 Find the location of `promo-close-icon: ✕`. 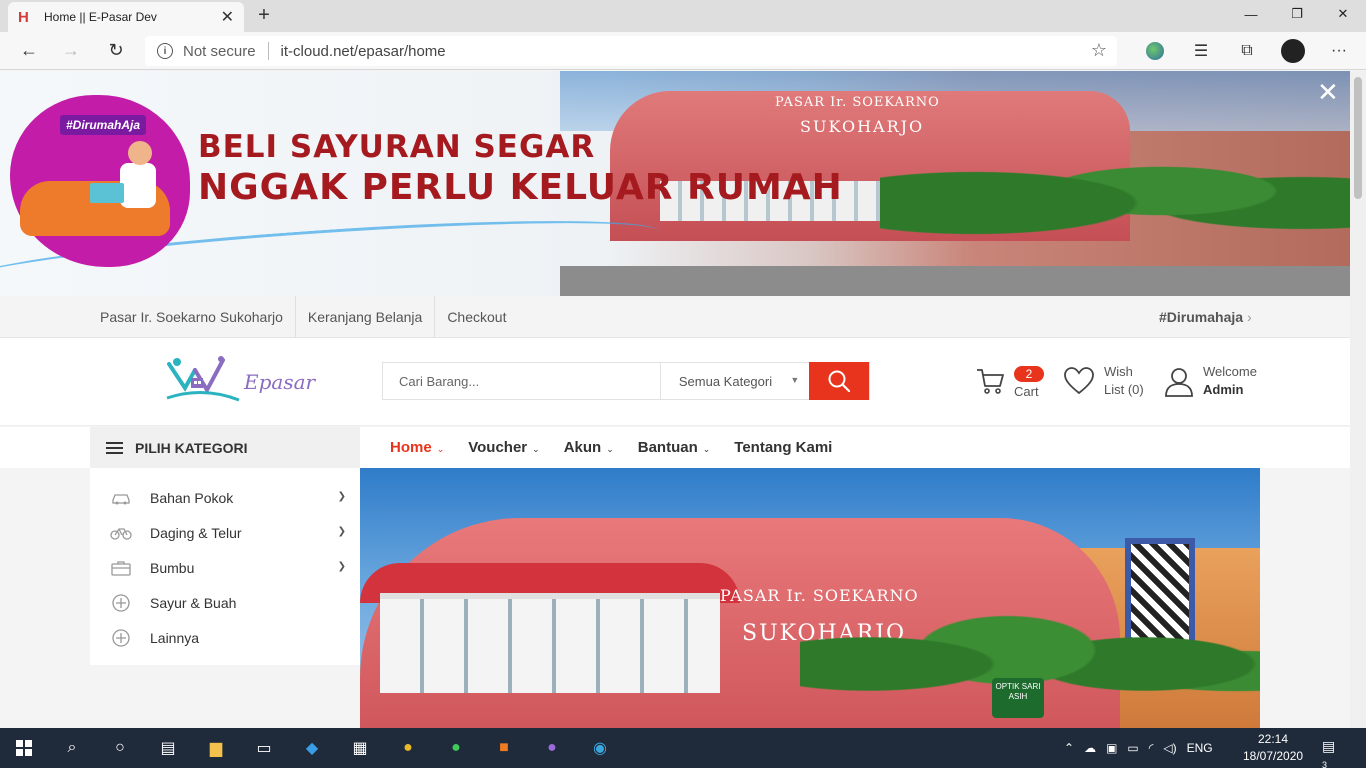

promo-close-icon: ✕ is located at coordinates (1328, 92).